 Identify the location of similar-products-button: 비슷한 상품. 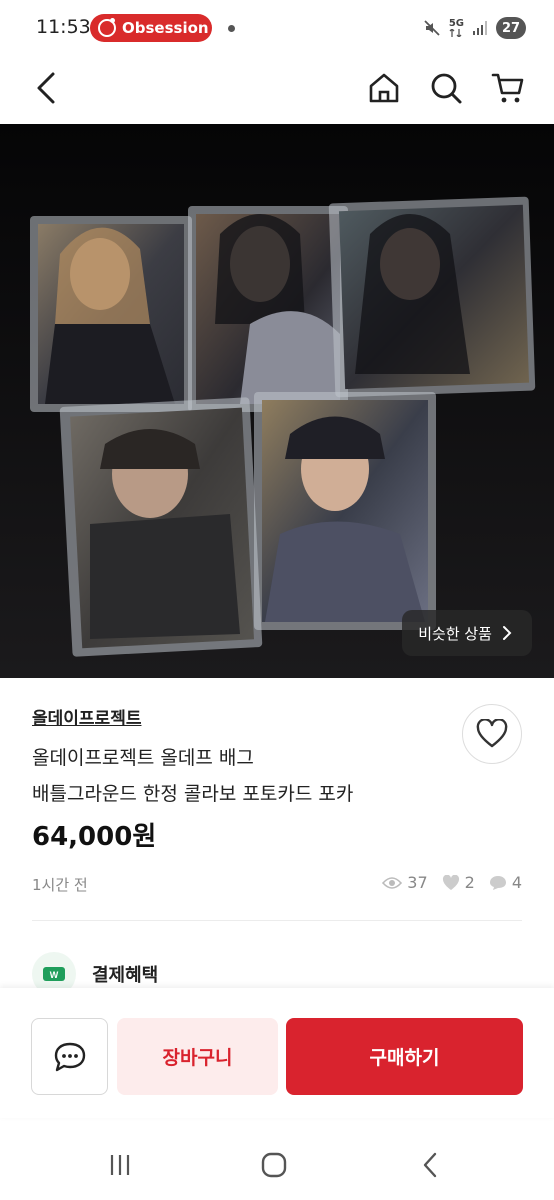
(467, 633).